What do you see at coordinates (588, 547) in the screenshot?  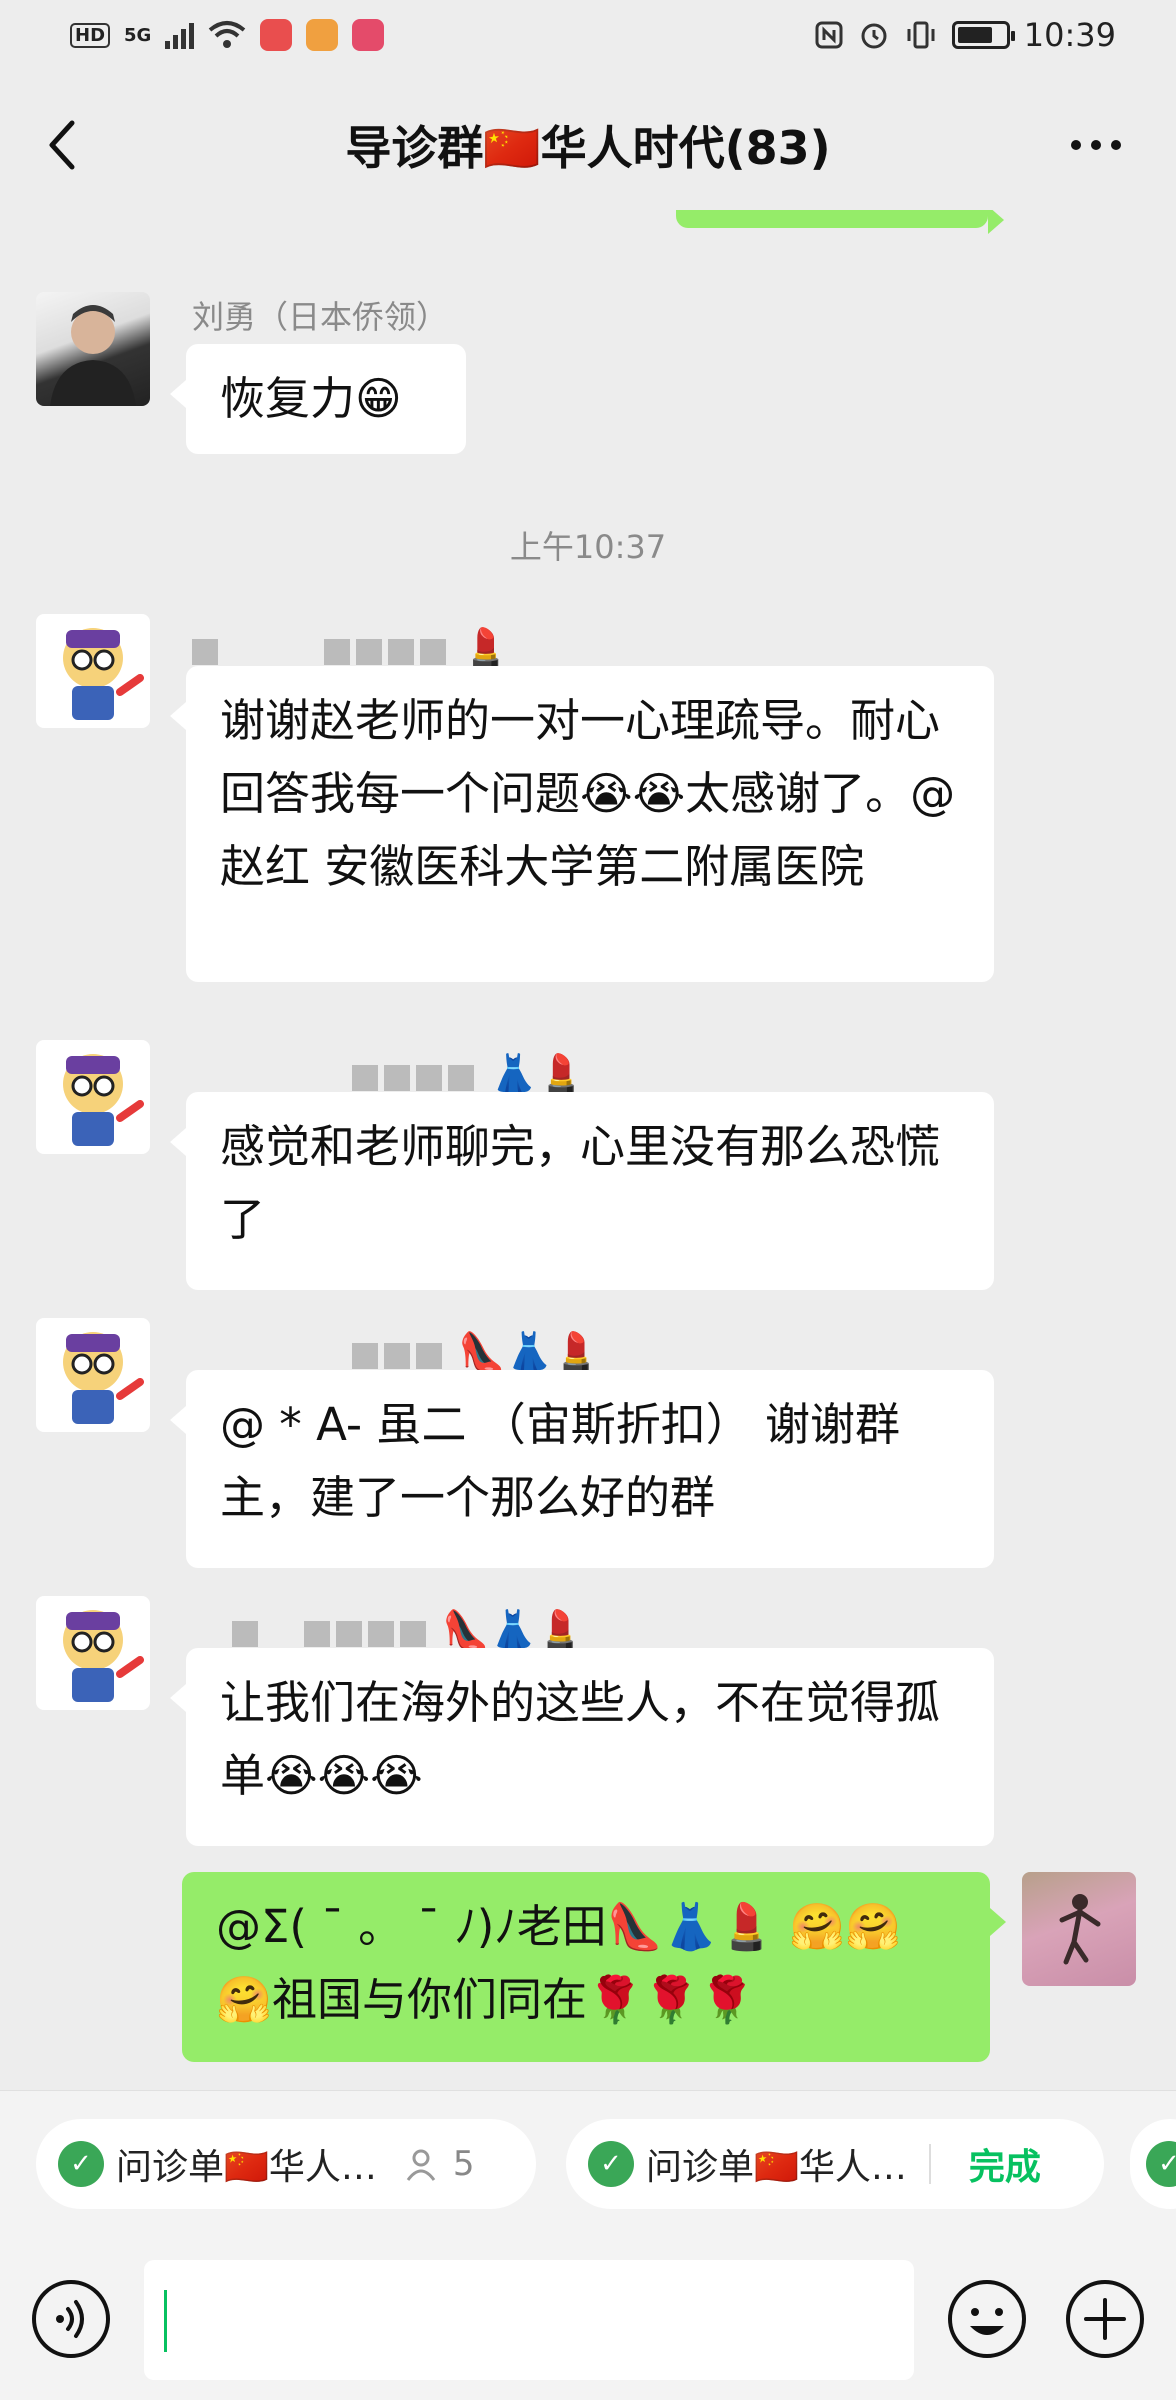 I see `message-timestamp: 上午10:37` at bounding box center [588, 547].